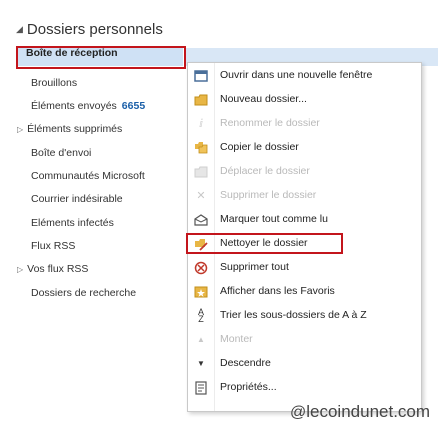 This screenshot has height=429, width=438. I want to click on folder-label: Éléments envoyés, so click(74, 106).